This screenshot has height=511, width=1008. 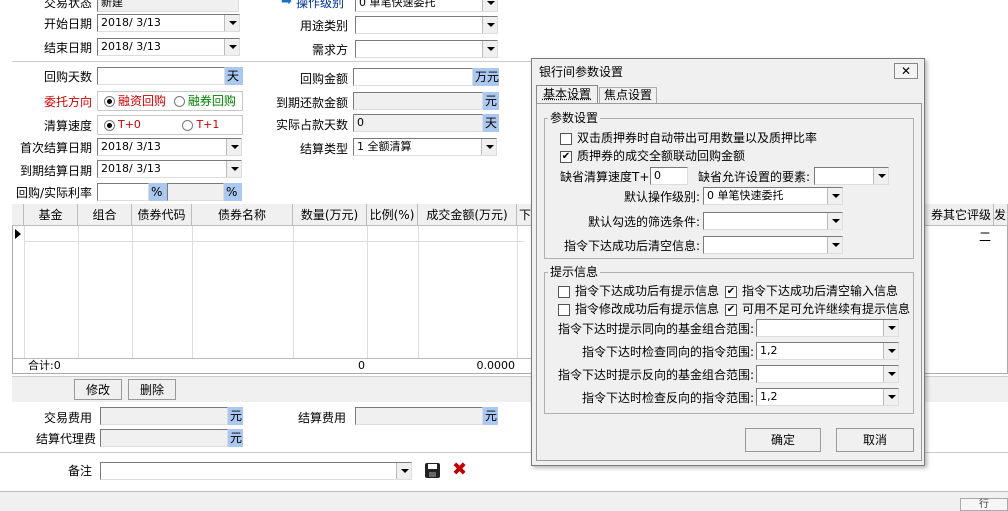 I want to click on agency-fee-label: 结算代理费, so click(x=65, y=439).